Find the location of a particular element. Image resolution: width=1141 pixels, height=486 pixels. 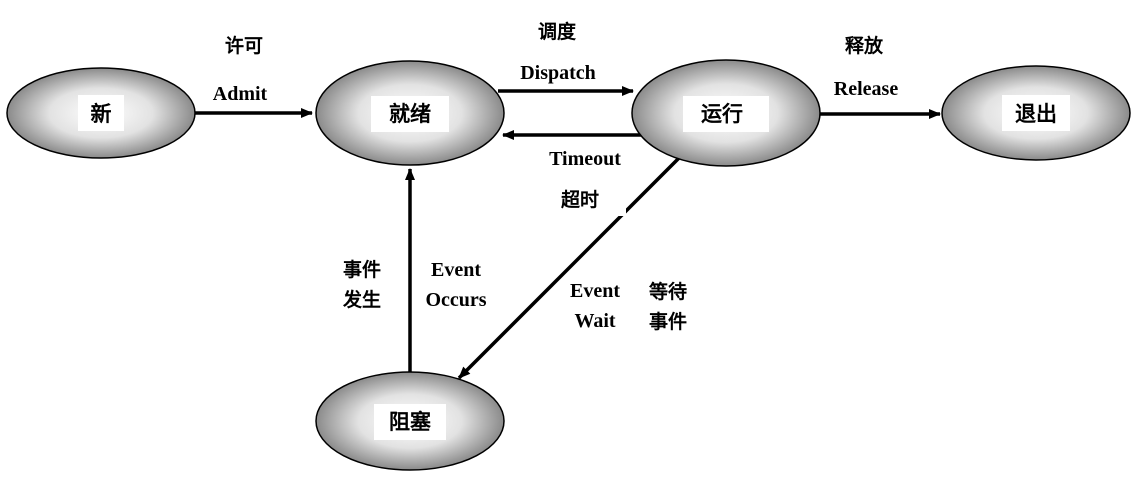

state-running: 运行 is located at coordinates (726, 113).